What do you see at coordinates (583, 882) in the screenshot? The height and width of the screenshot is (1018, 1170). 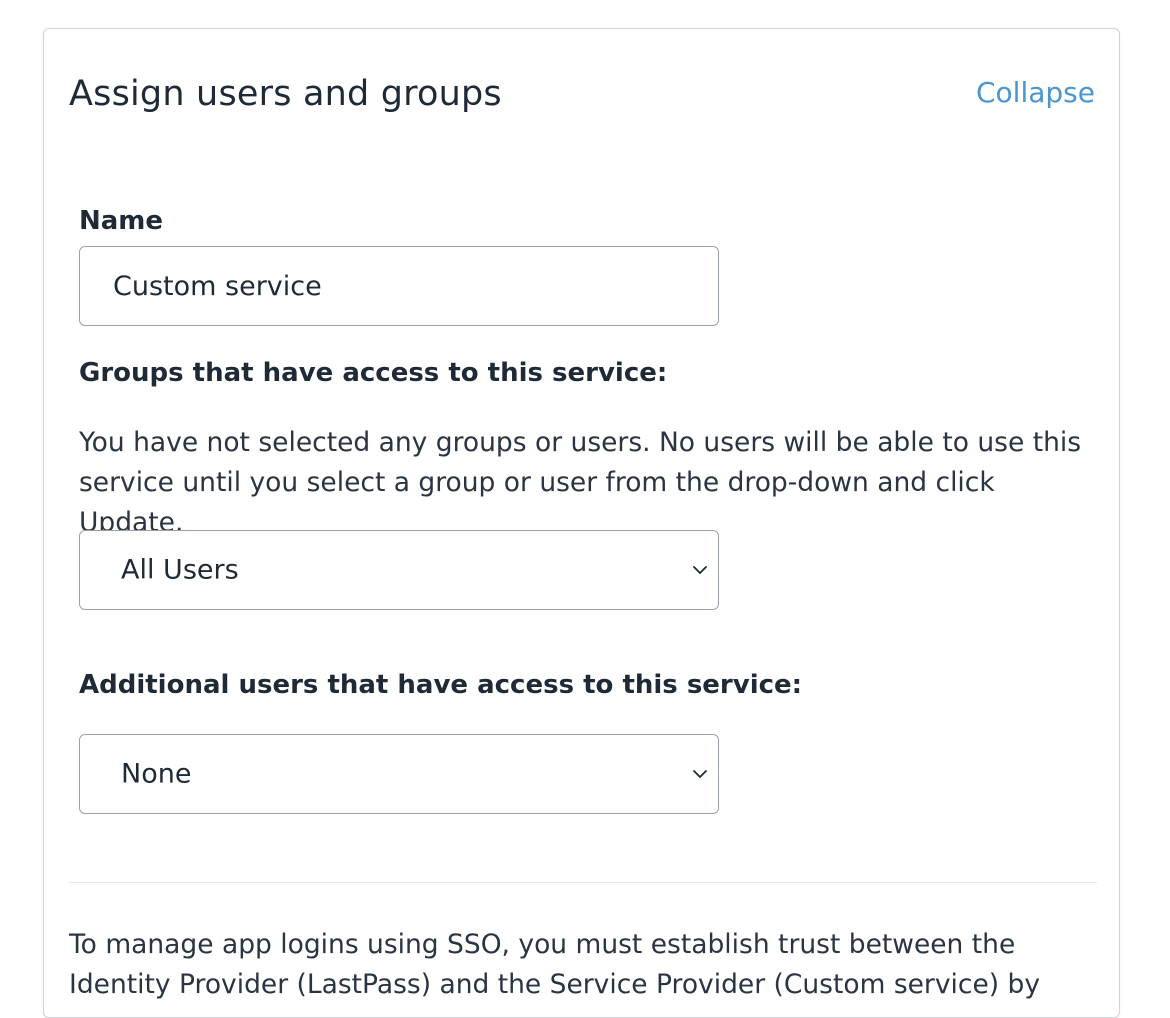 I see `section-divider` at bounding box center [583, 882].